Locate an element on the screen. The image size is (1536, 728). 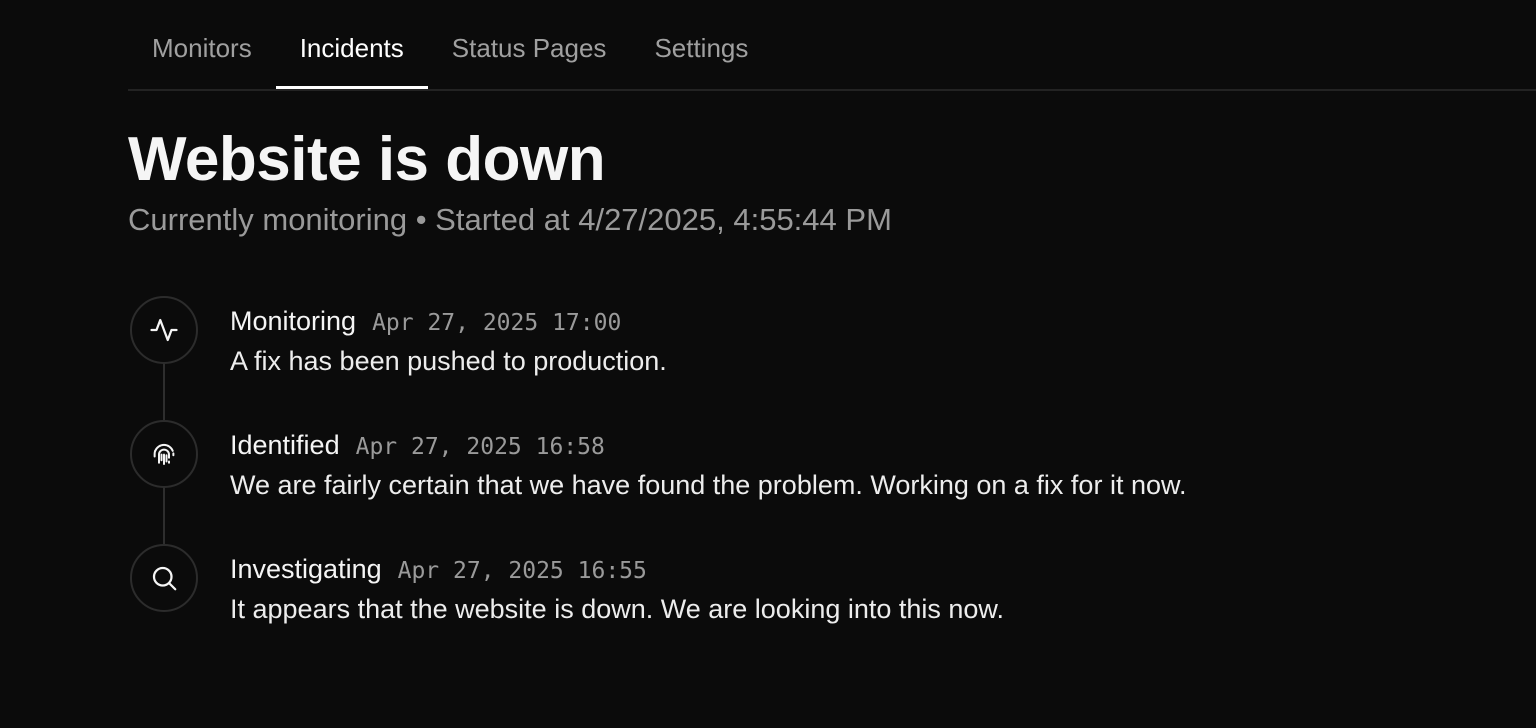
activity-icon is located at coordinates (164, 330).